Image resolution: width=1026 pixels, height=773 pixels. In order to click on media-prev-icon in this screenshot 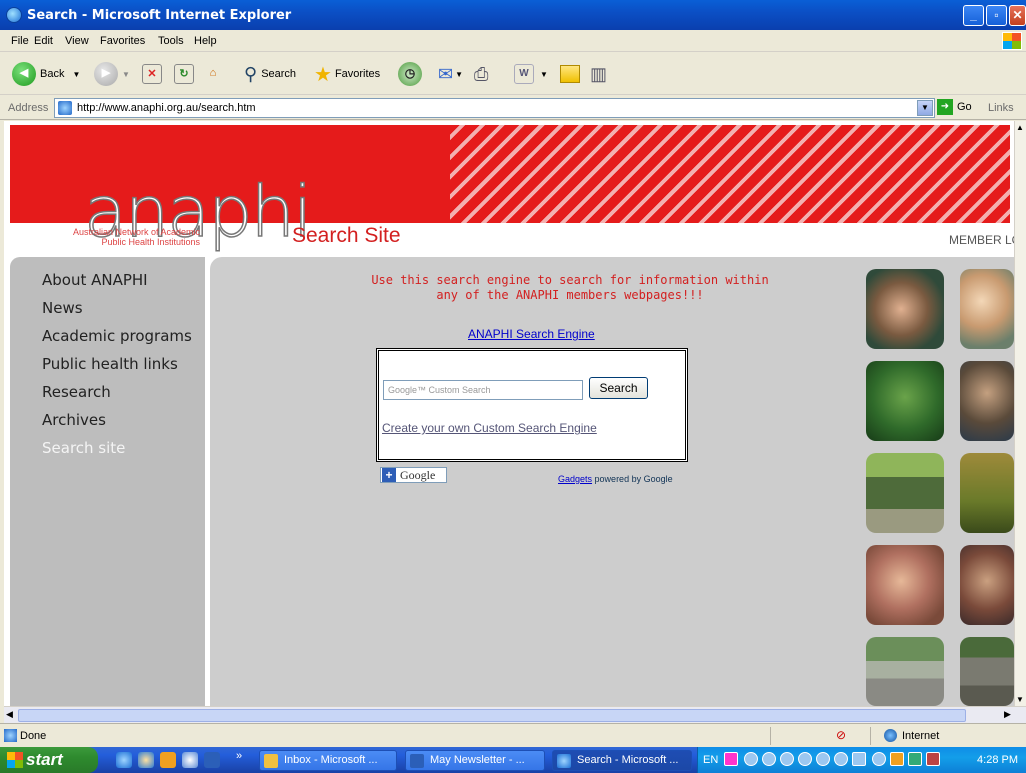, I will do `click(751, 759)`.